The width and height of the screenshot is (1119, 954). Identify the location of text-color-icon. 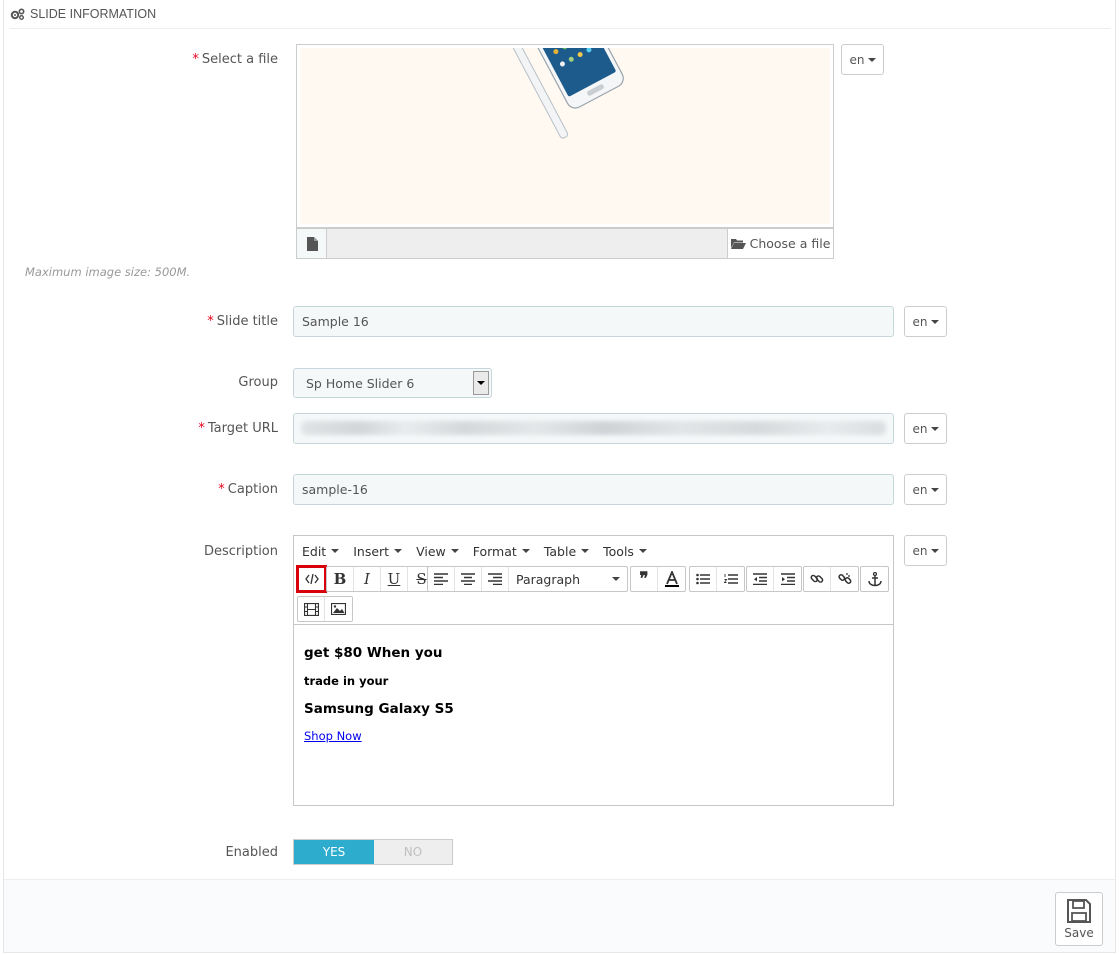
(671, 579).